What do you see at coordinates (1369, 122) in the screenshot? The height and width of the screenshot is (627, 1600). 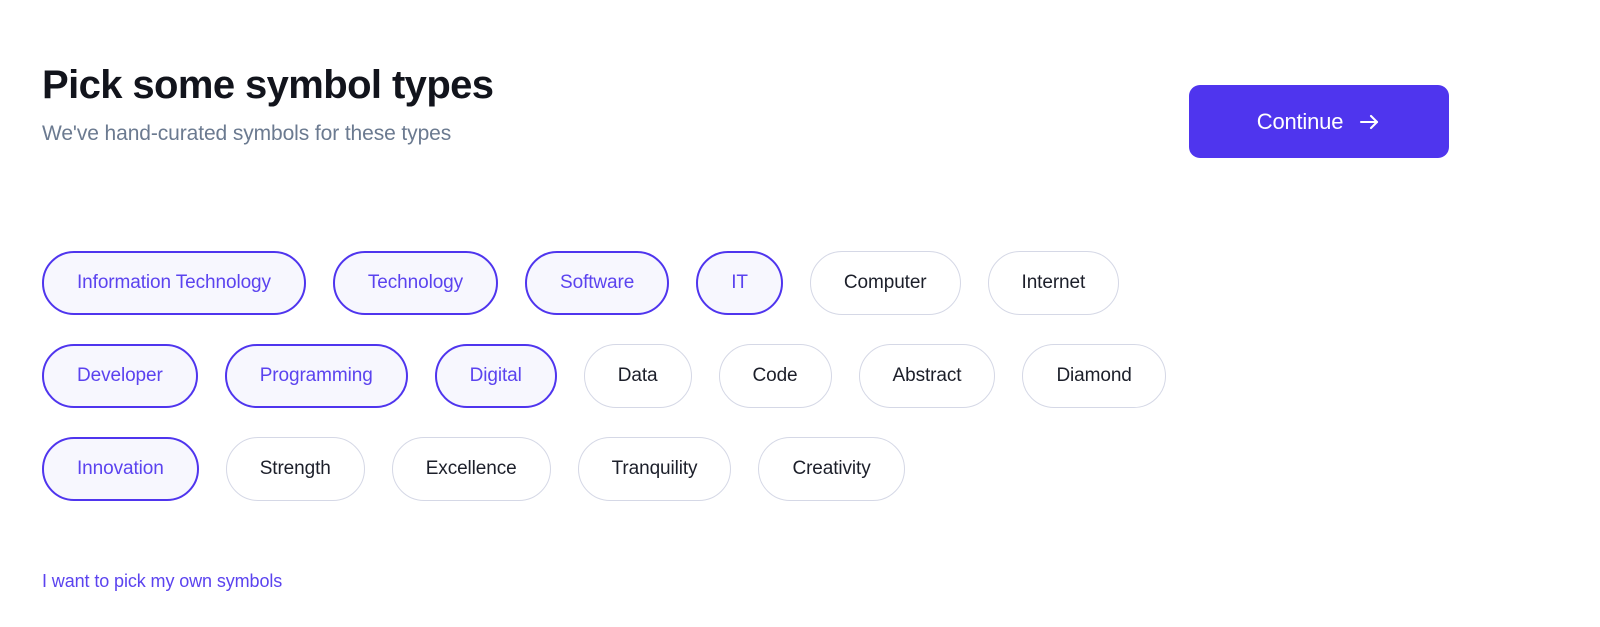 I see `arrow-right-icon` at bounding box center [1369, 122].